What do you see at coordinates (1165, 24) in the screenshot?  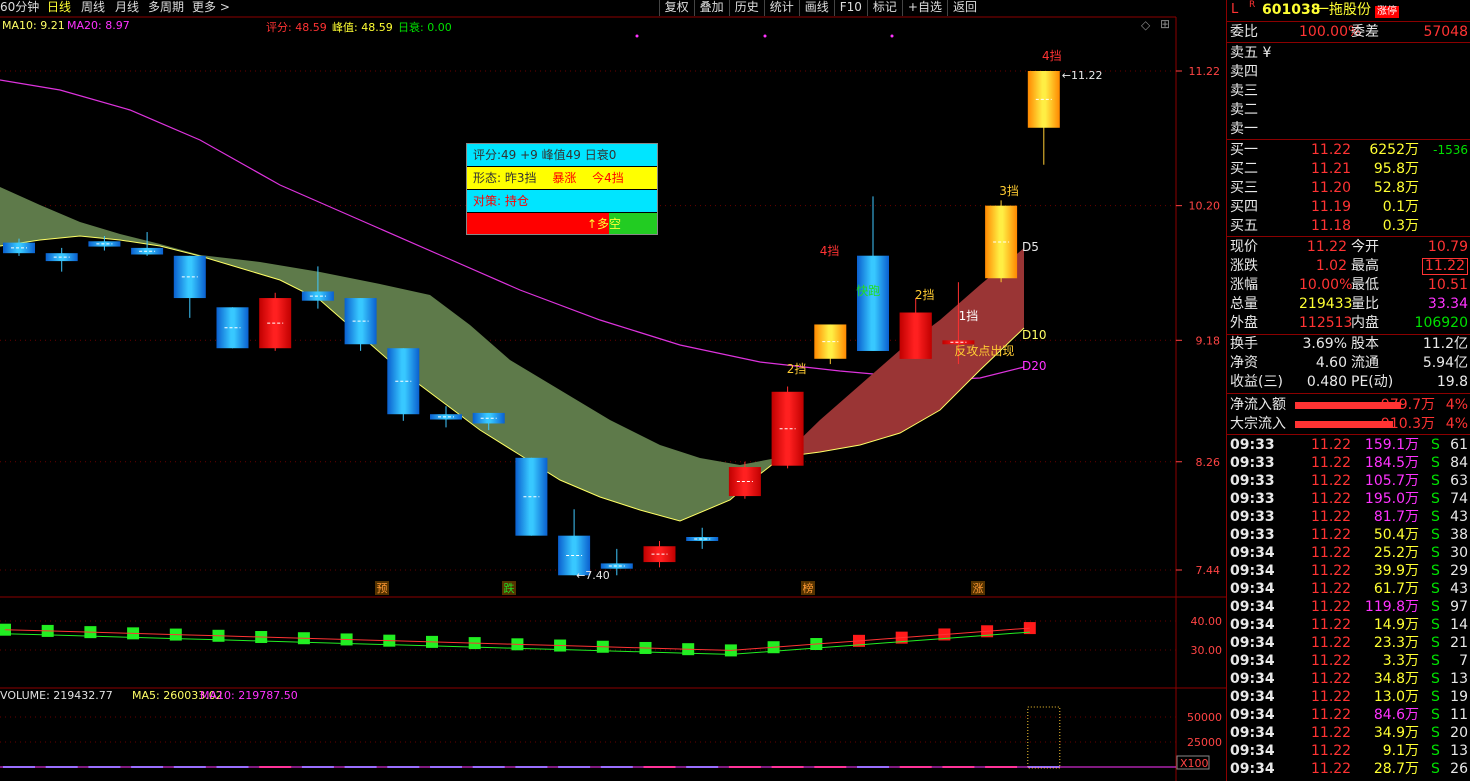 I see `expand-icon: ⊞` at bounding box center [1165, 24].